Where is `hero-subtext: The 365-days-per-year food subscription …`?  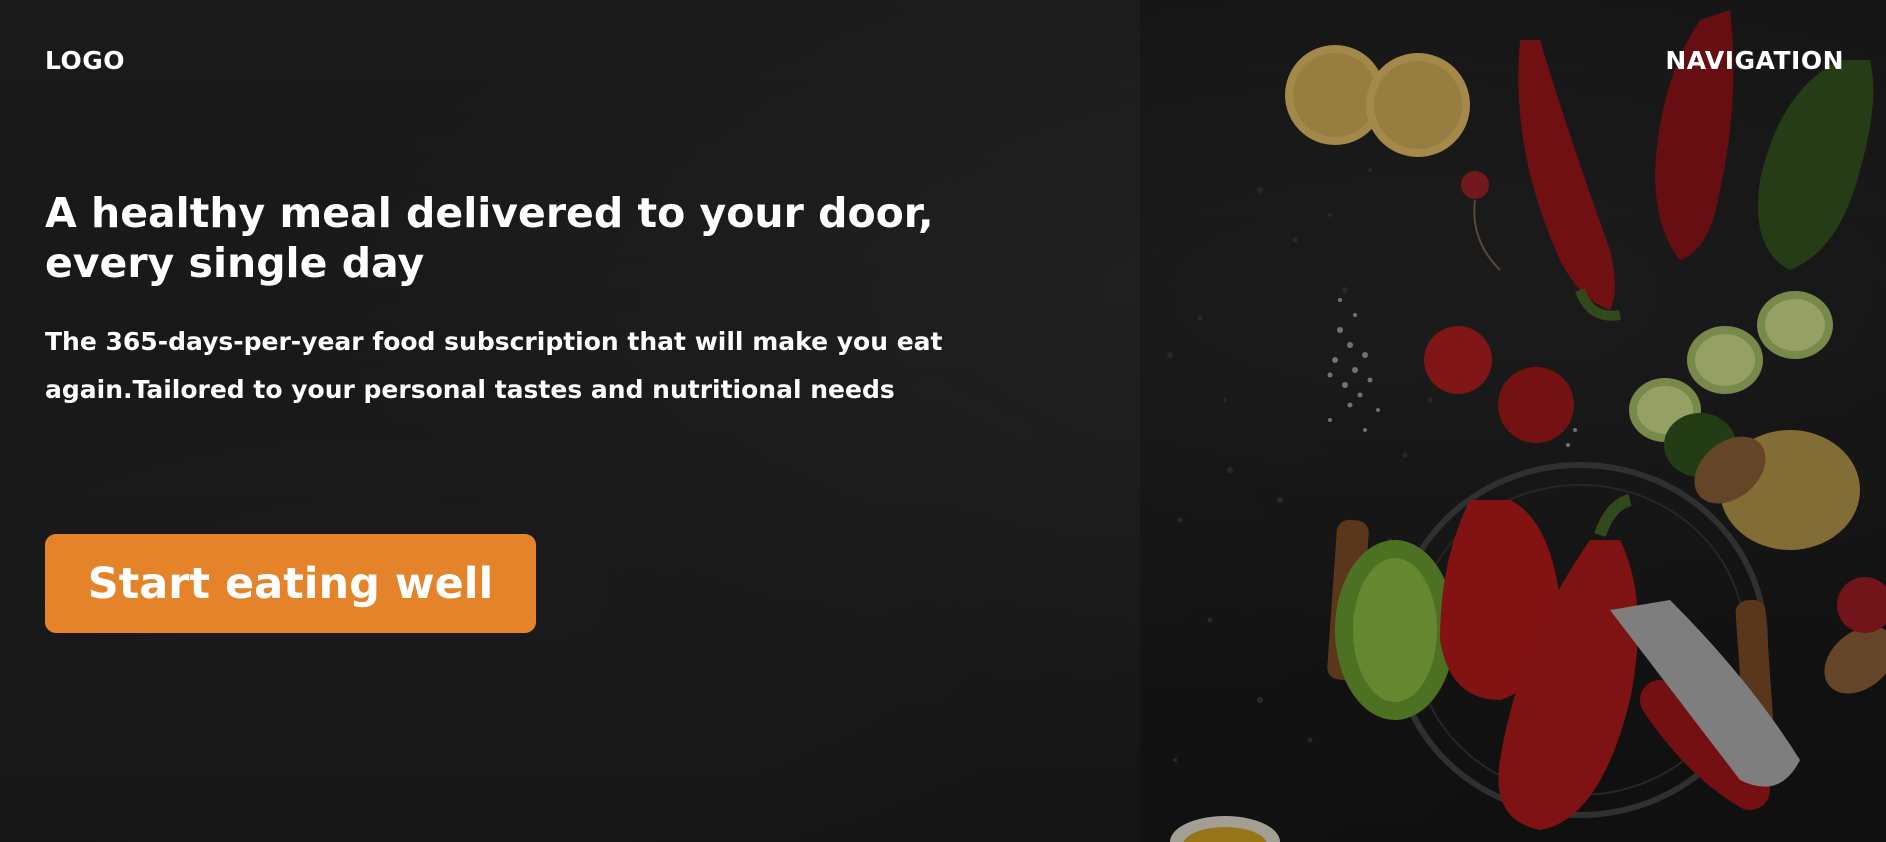 hero-subtext: The 365-days-per-year food subscription … is located at coordinates (494, 365).